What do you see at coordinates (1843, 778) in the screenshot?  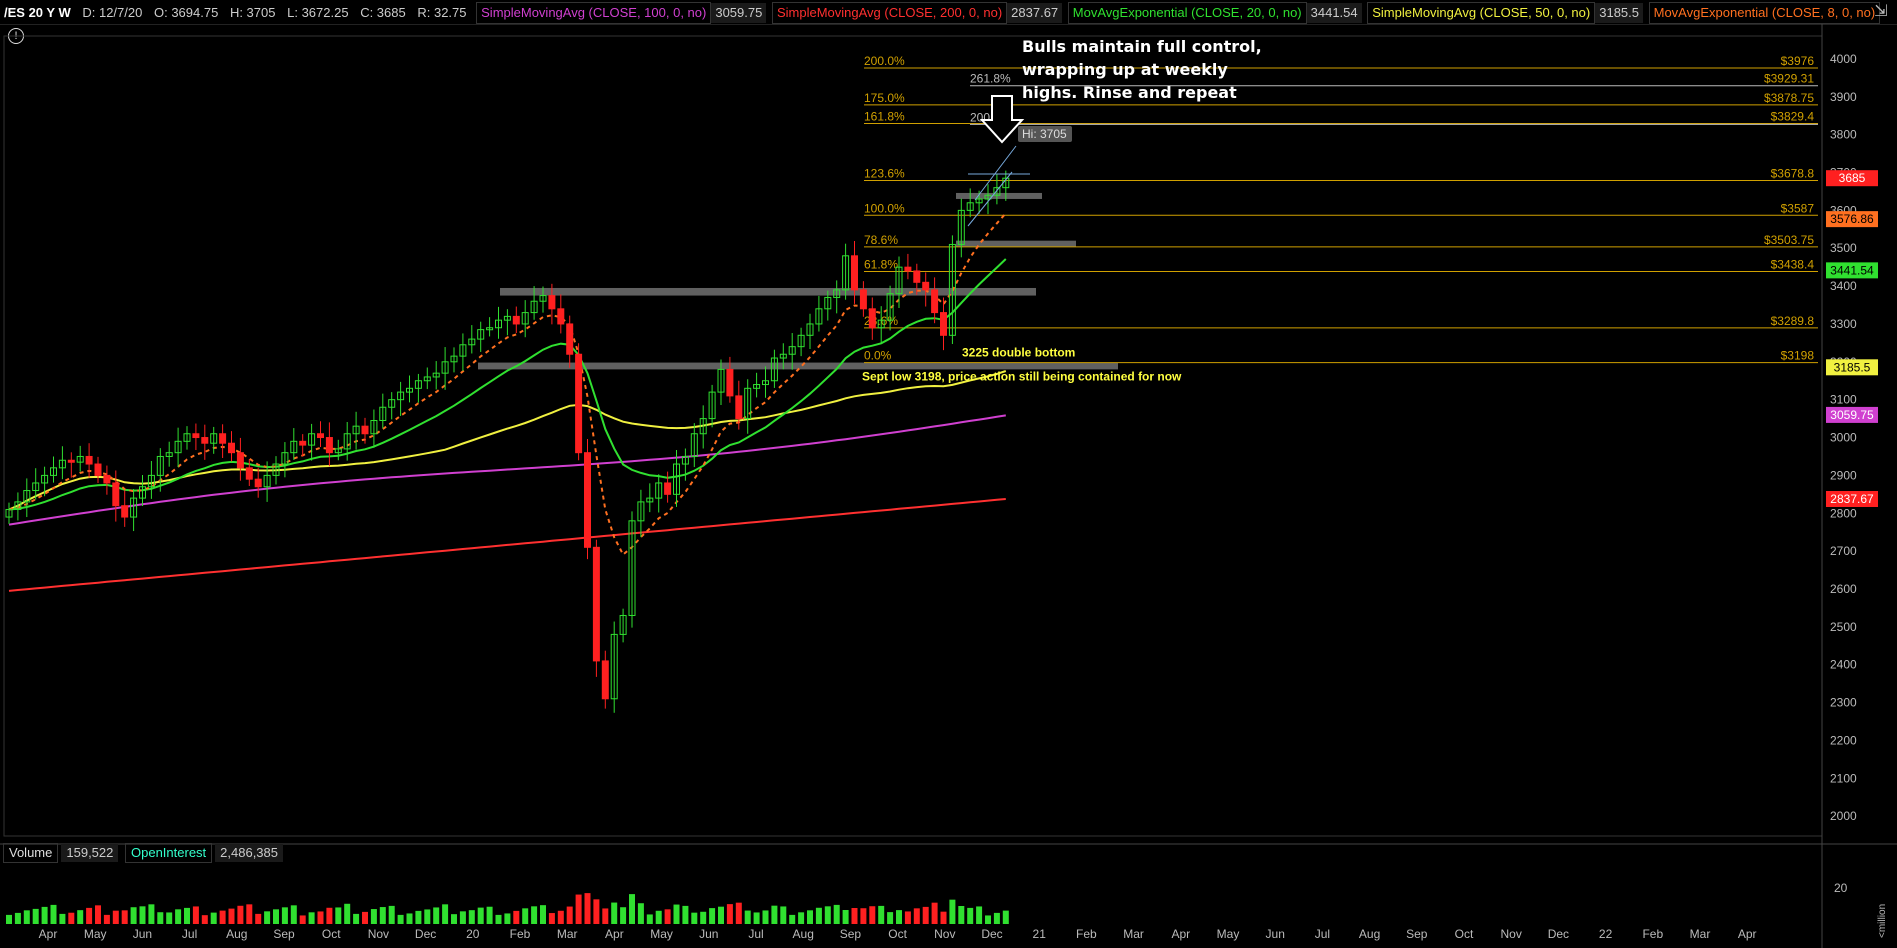 I see `y-tick-label: 2100` at bounding box center [1843, 778].